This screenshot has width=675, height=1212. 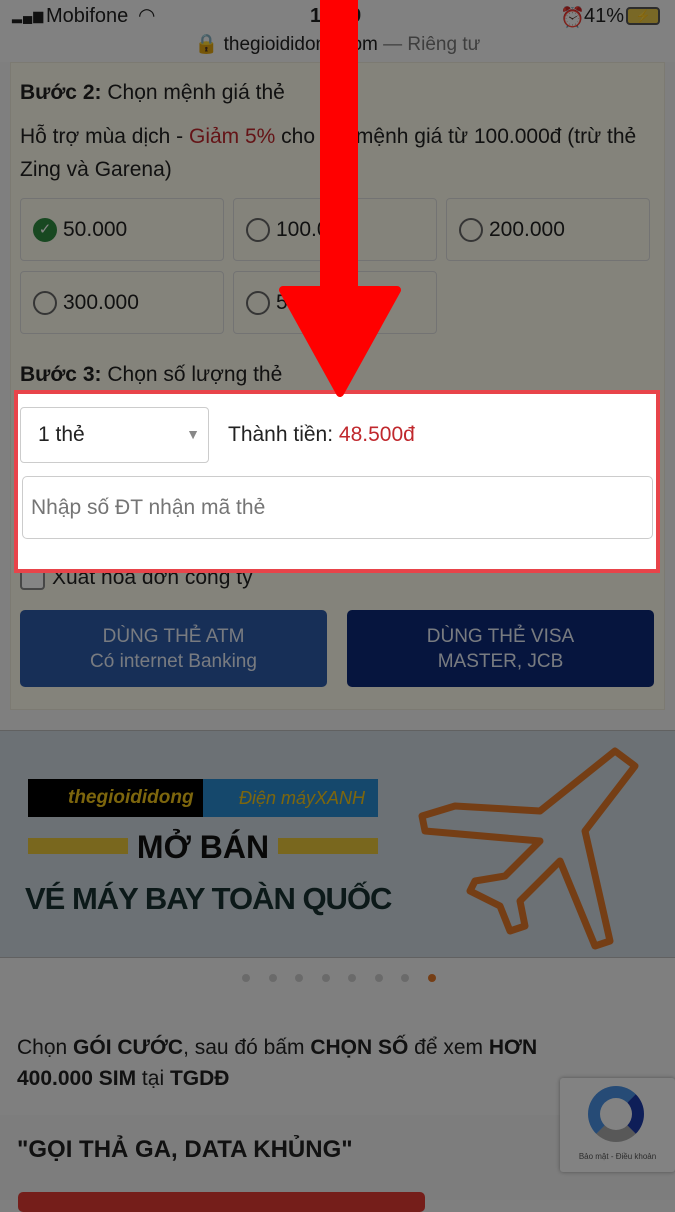 What do you see at coordinates (290, 798) in the screenshot?
I see `dmx-logo: Điện máyXANH` at bounding box center [290, 798].